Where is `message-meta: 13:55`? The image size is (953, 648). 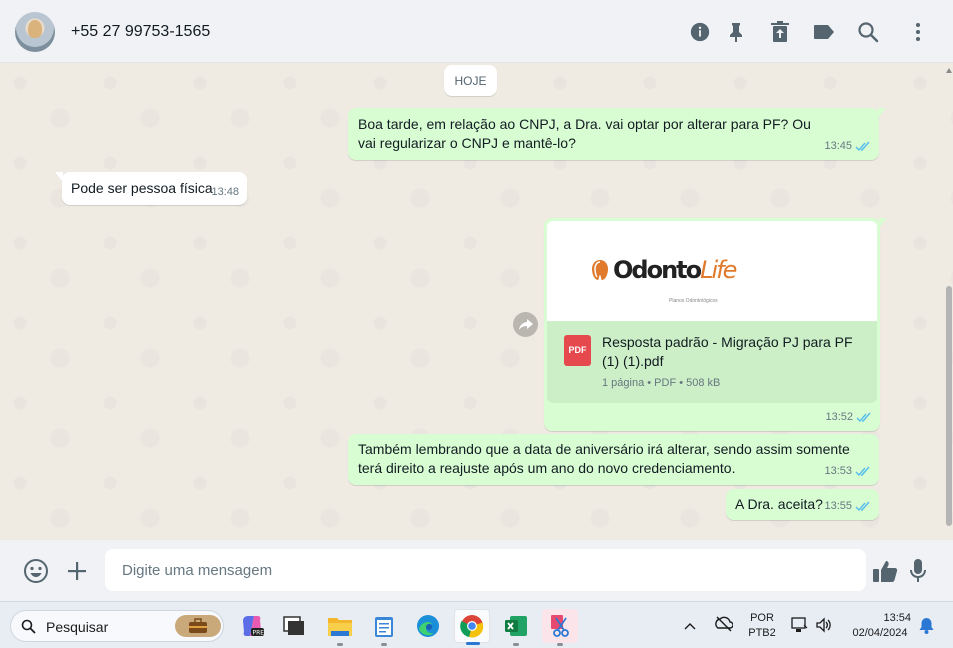 message-meta: 13:55 is located at coordinates (847, 506).